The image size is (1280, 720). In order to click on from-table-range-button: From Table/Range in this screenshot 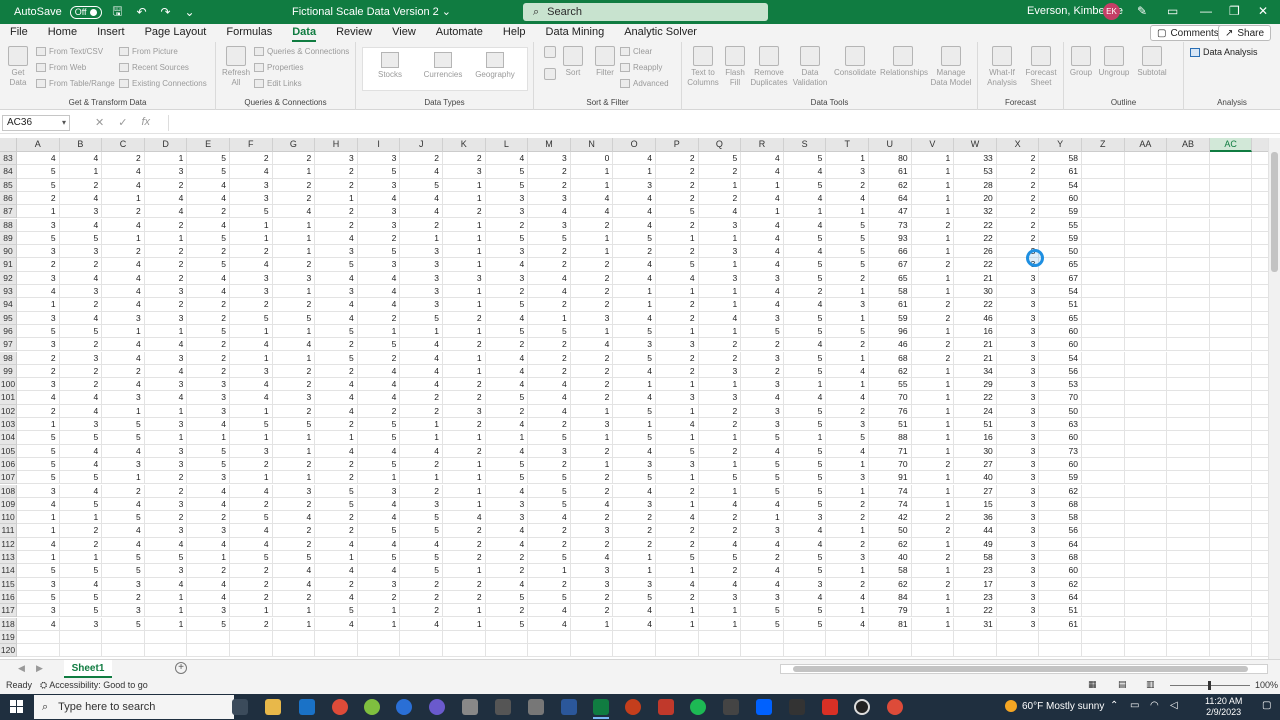, I will do `click(75, 83)`.